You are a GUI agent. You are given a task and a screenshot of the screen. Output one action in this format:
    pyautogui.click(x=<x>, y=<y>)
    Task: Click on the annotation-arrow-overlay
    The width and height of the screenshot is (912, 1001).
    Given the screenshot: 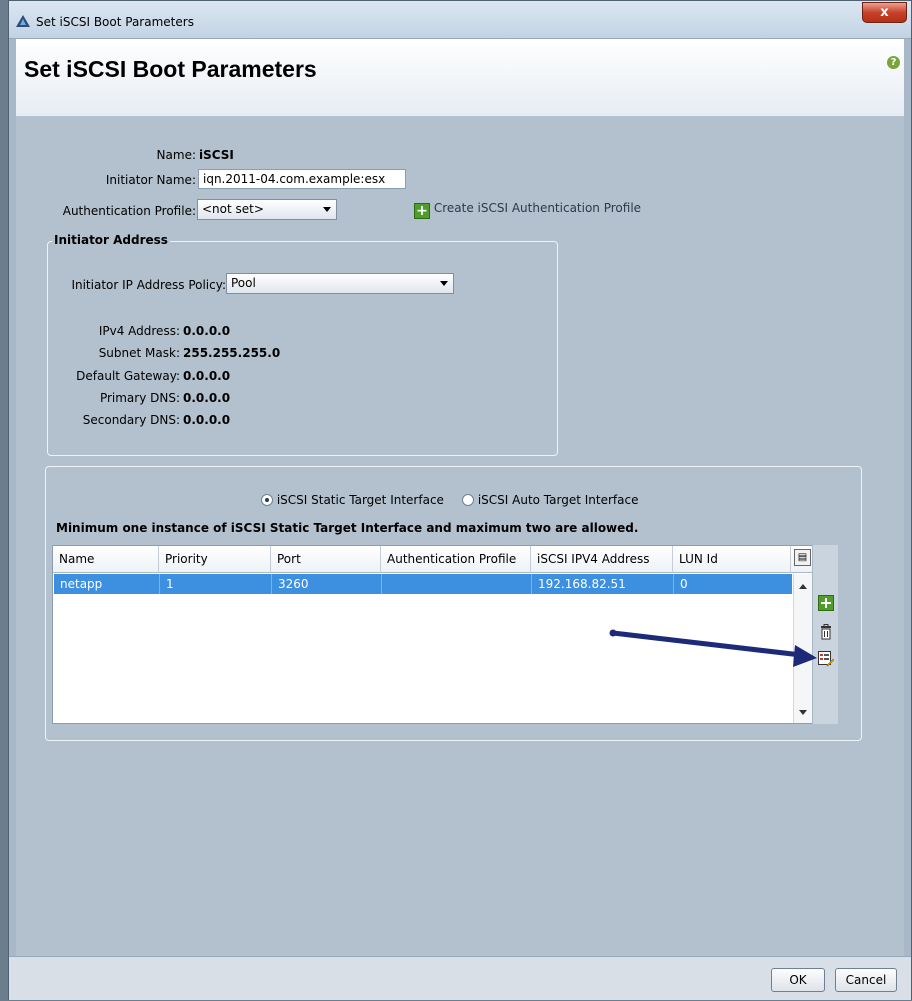 What is the action you would take?
    pyautogui.click(x=713, y=648)
    